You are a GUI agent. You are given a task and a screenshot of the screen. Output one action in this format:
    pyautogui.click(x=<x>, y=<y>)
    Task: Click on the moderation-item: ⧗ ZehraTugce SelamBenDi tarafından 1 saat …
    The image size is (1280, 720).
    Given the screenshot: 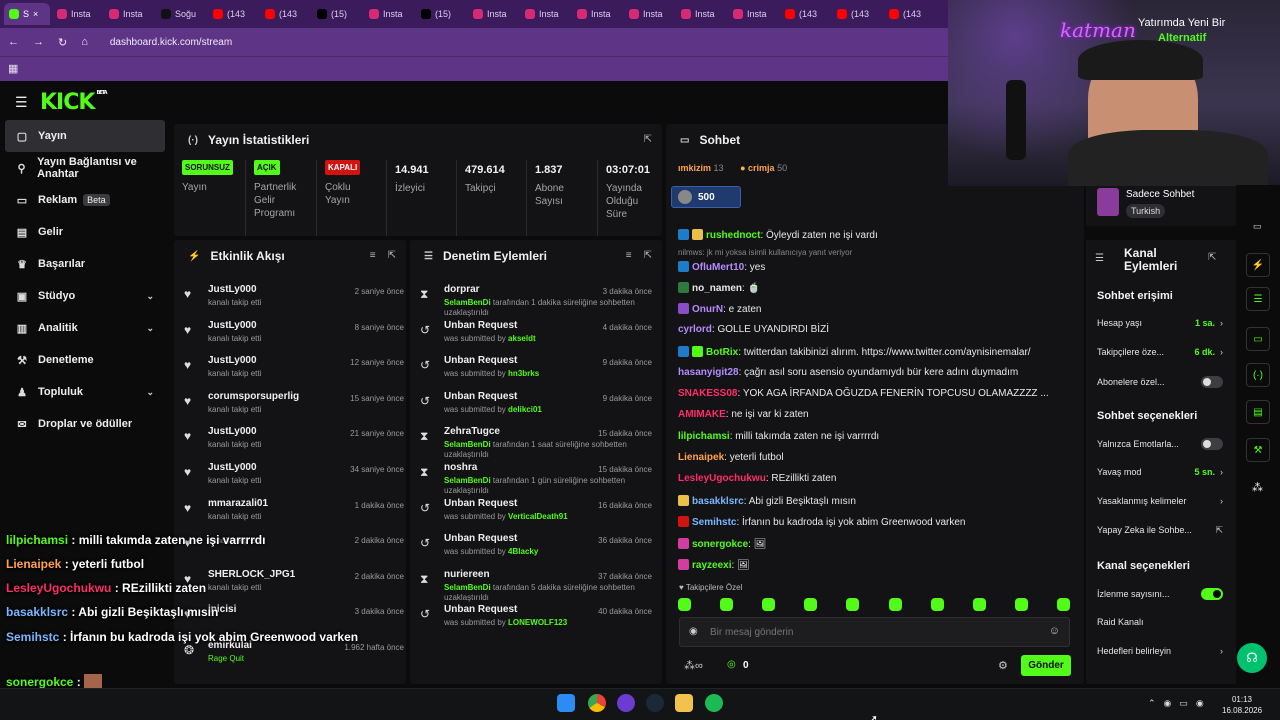 What is the action you would take?
    pyautogui.click(x=536, y=443)
    